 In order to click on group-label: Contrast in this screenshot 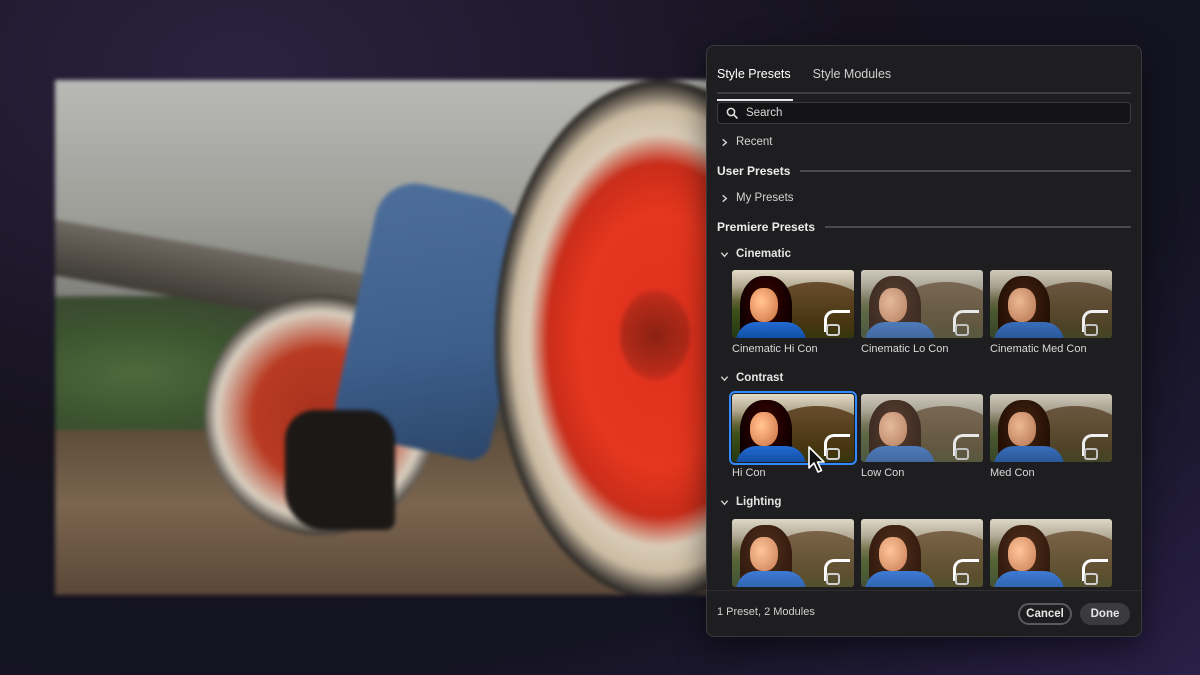, I will do `click(760, 378)`.